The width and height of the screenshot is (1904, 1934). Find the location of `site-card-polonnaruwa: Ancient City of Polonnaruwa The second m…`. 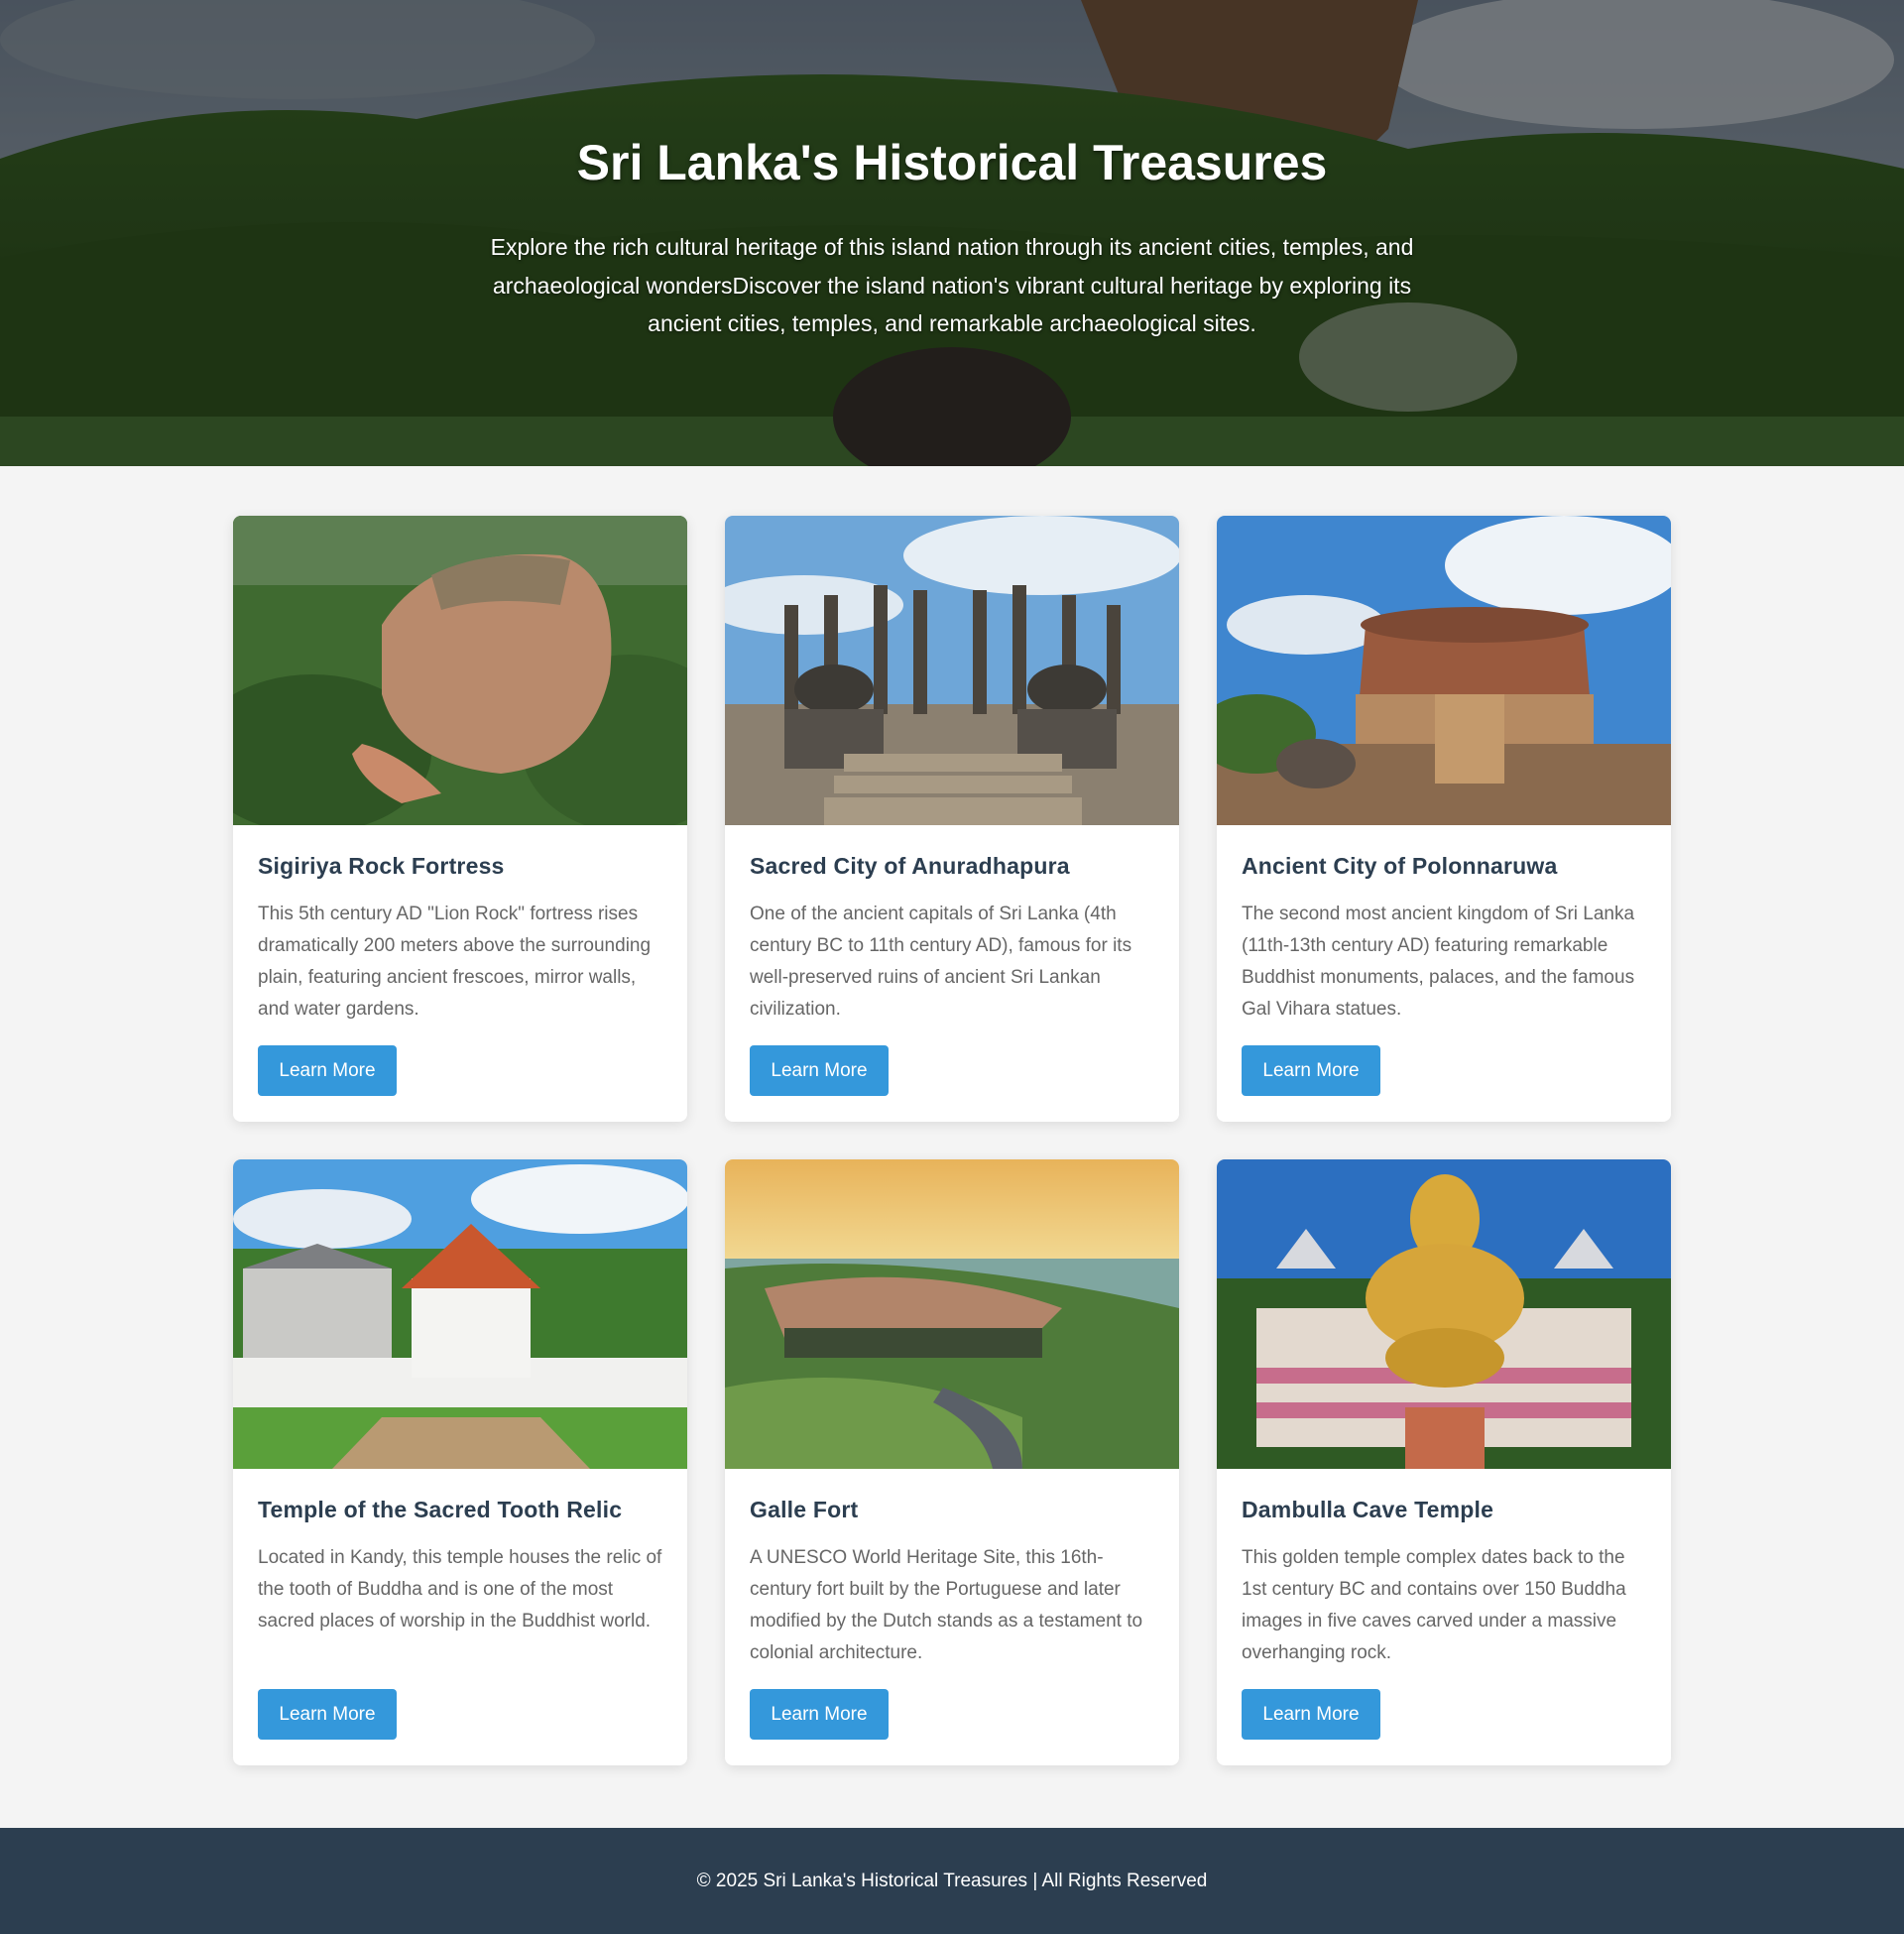

site-card-polonnaruwa: Ancient City of Polonnaruwa The second m… is located at coordinates (1444, 819).